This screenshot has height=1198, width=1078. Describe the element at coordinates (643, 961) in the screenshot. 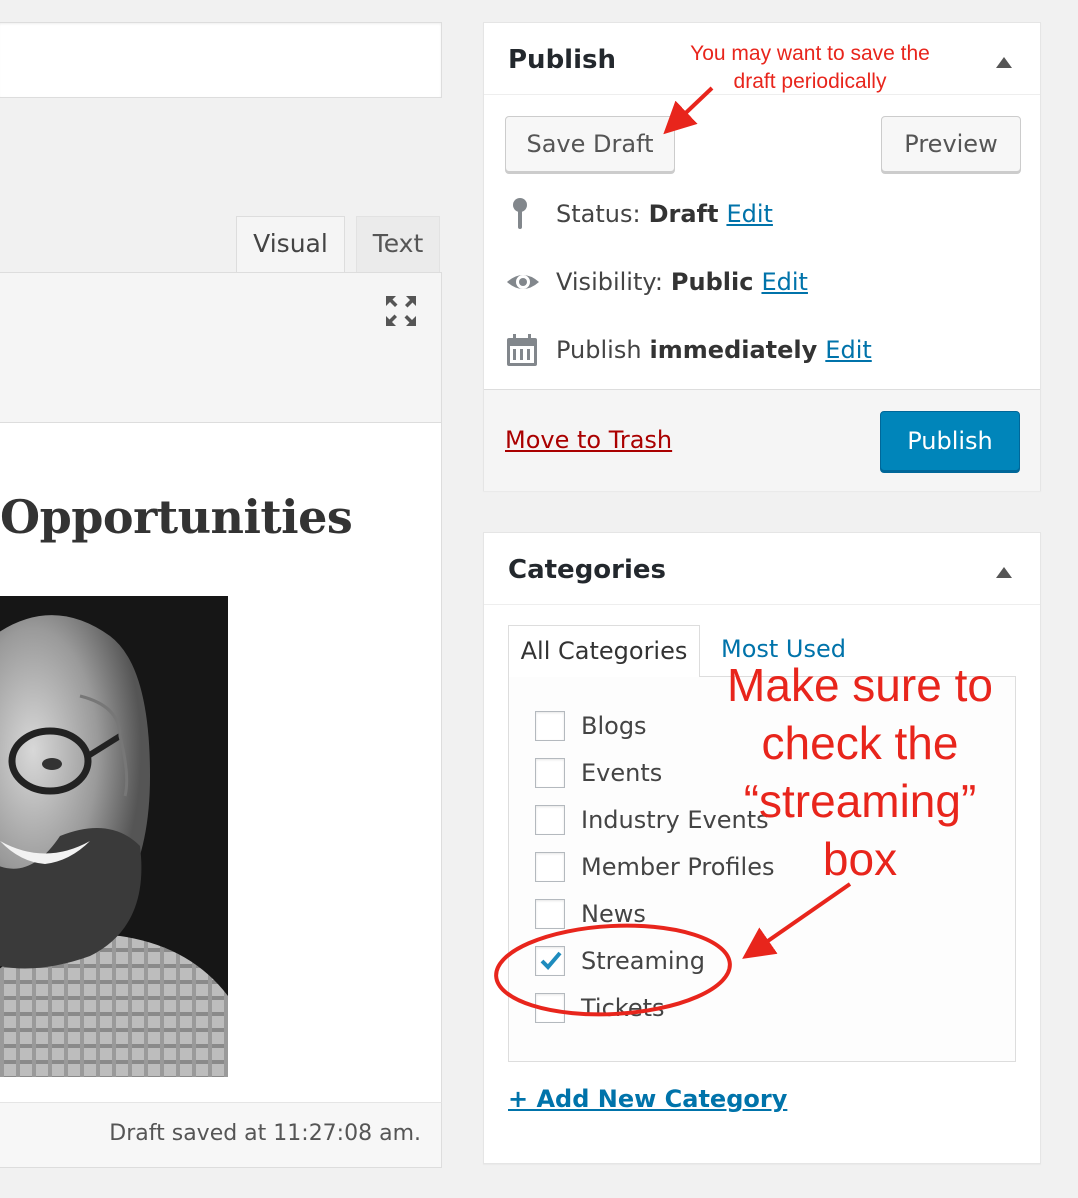

I see `category-label: Streaming` at that location.